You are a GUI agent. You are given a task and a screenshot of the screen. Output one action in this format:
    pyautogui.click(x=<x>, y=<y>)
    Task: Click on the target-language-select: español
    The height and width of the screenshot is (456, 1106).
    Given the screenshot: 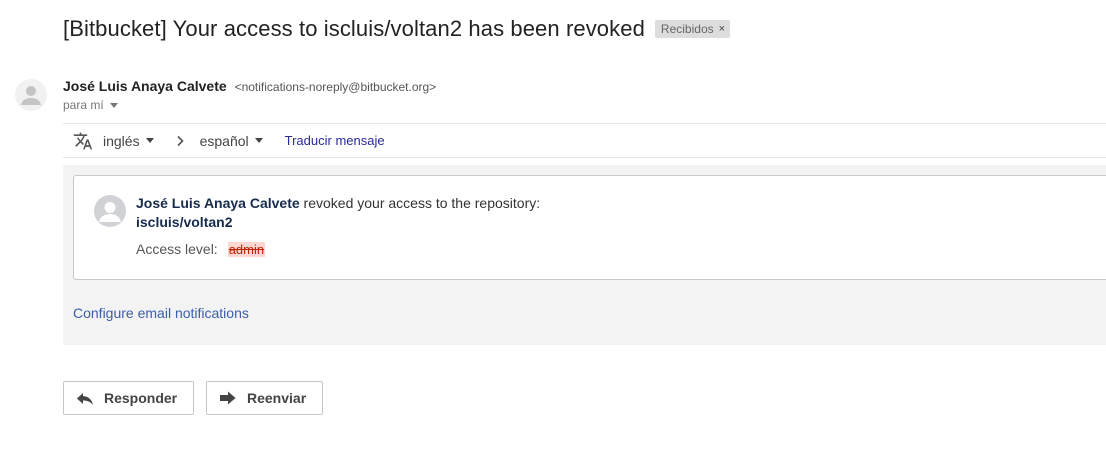 What is the action you would take?
    pyautogui.click(x=231, y=141)
    